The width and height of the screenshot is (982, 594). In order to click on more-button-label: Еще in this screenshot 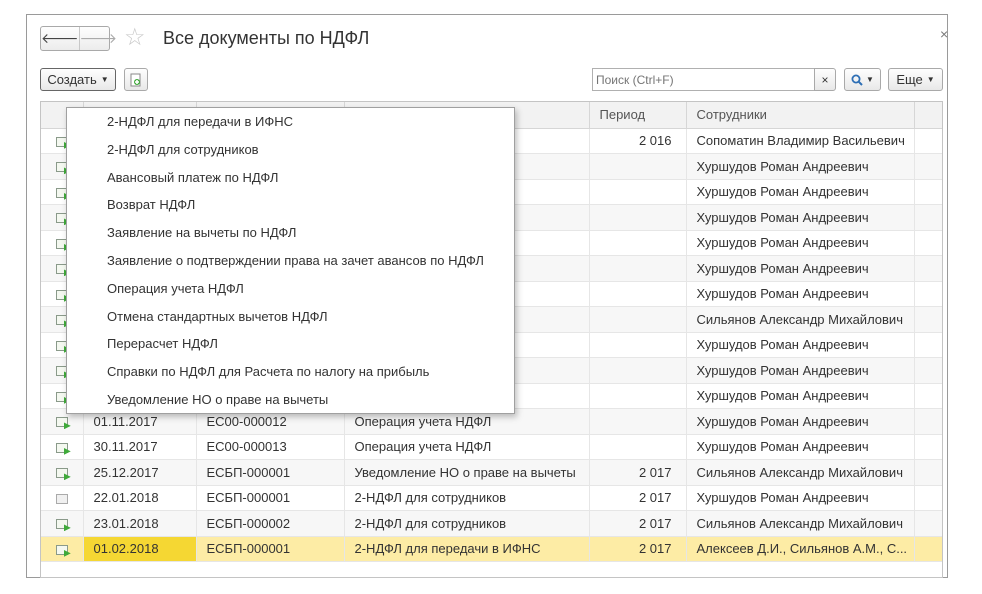, I will do `click(909, 79)`.